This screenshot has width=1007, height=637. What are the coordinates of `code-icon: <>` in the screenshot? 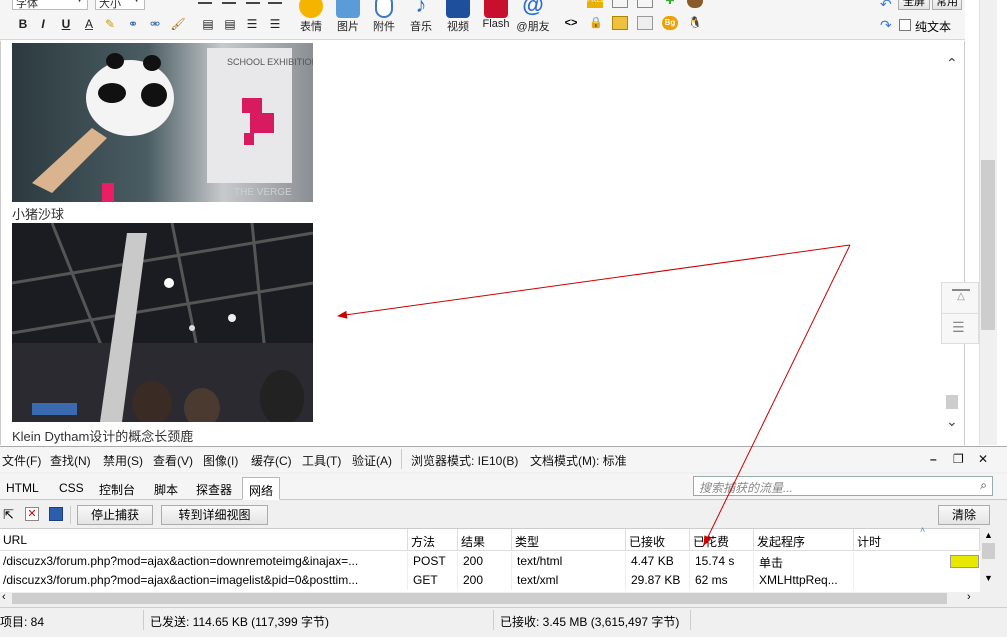 It's located at (571, 23).